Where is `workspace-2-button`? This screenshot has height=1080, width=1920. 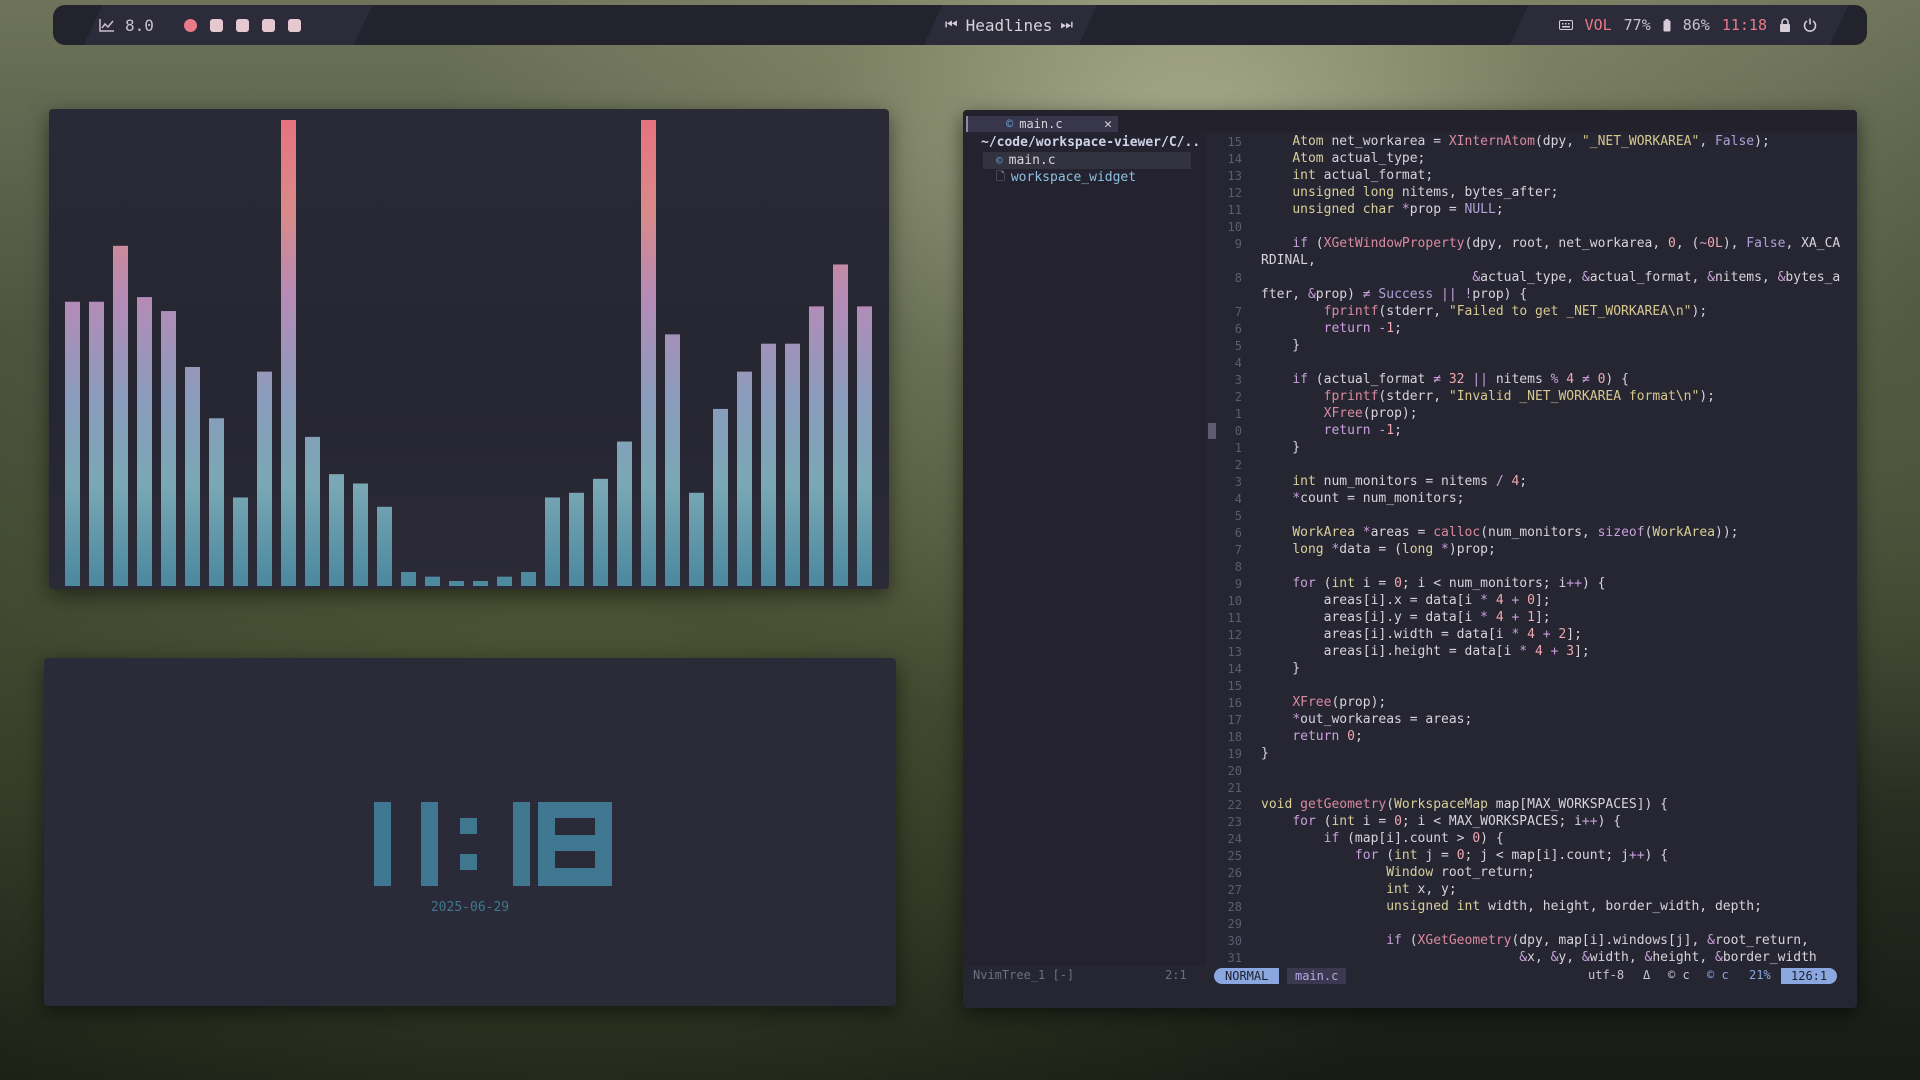
workspace-2-button is located at coordinates (216, 25).